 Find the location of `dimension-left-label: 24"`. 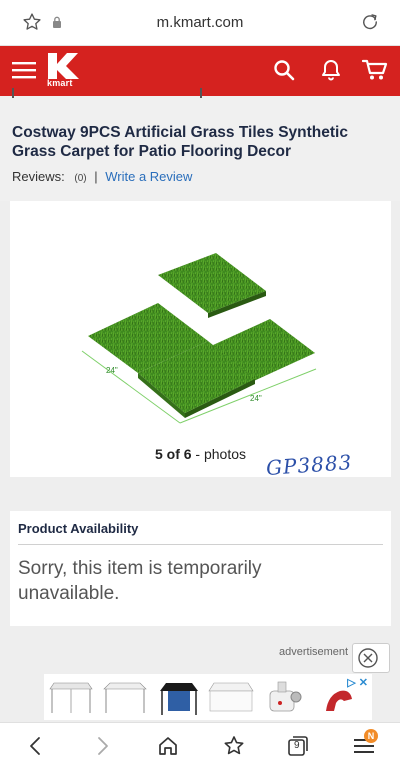

dimension-left-label: 24" is located at coordinates (112, 370).